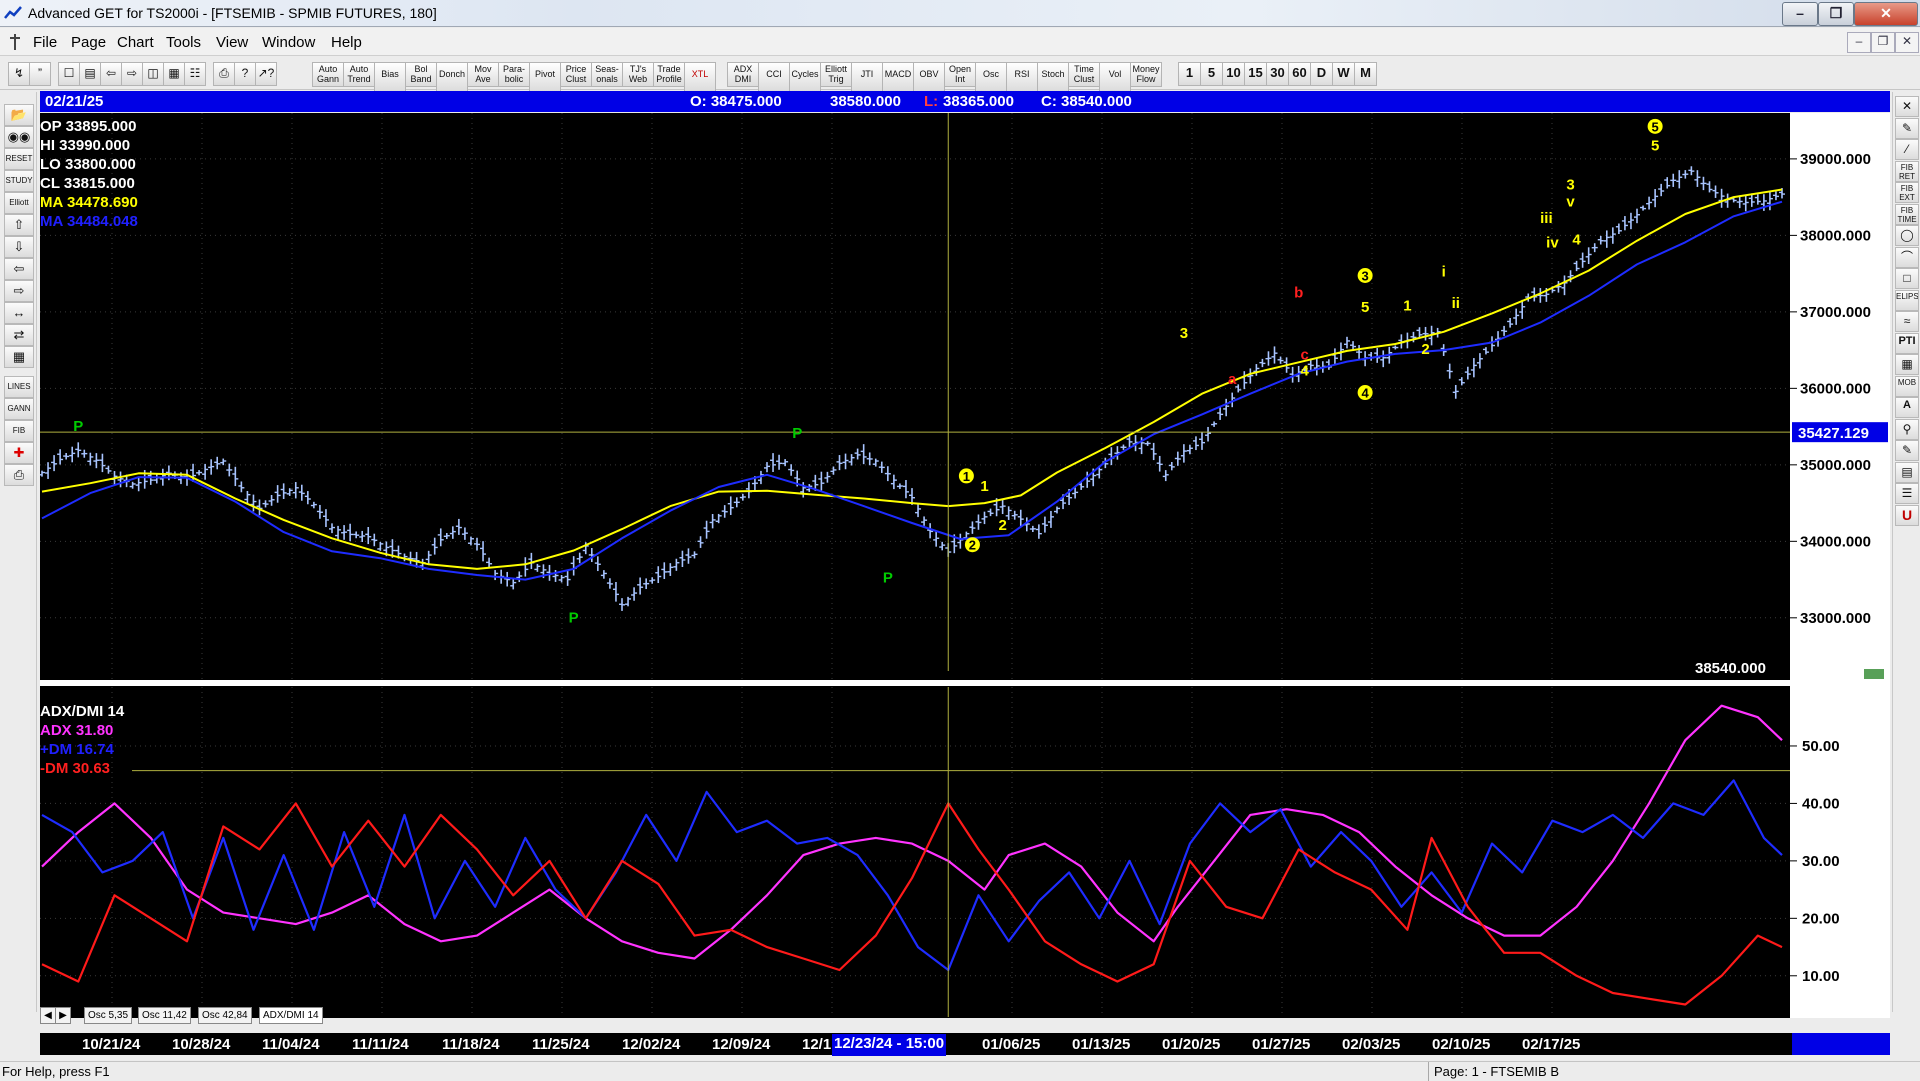 This screenshot has height=1081, width=1920. What do you see at coordinates (669, 74) in the screenshot?
I see `tool-trade-profile-button: Trade Profile` at bounding box center [669, 74].